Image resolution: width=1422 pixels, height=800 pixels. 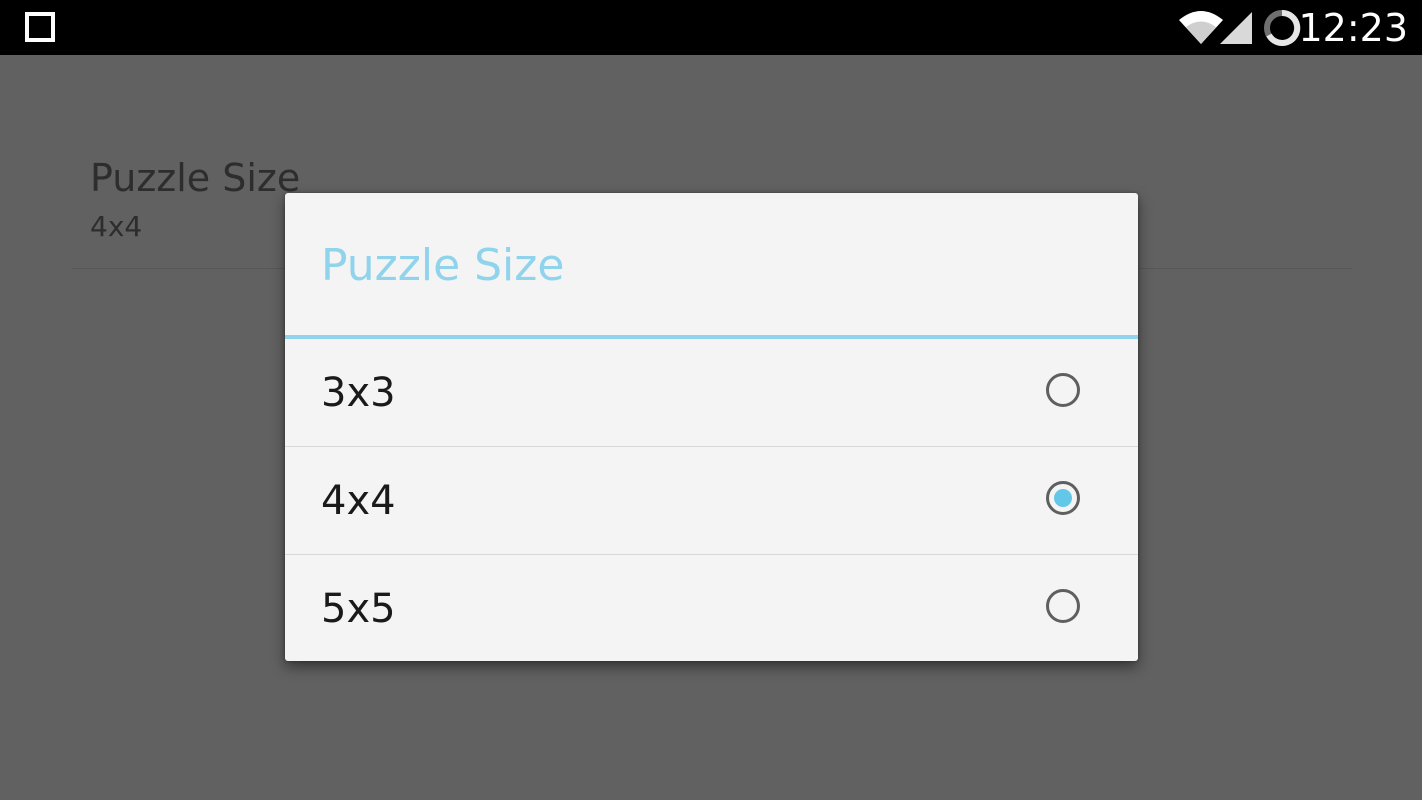 I want to click on preference-title: Puzzle Size, so click(x=195, y=178).